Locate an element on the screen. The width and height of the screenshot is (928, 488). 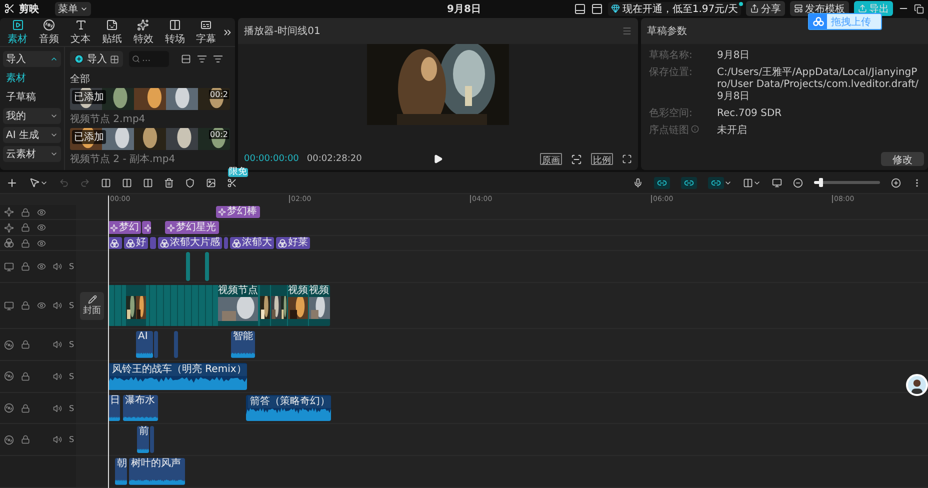
sidebar-item: 子草稿 is located at coordinates (32, 97).